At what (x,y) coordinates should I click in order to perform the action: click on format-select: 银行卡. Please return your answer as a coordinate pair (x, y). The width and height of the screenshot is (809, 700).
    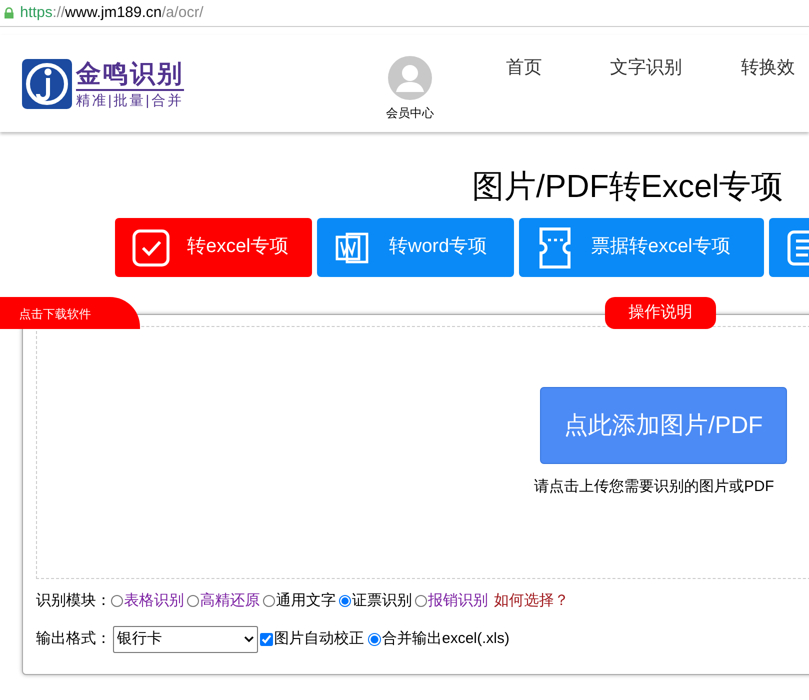
    Looking at the image, I should click on (185, 639).